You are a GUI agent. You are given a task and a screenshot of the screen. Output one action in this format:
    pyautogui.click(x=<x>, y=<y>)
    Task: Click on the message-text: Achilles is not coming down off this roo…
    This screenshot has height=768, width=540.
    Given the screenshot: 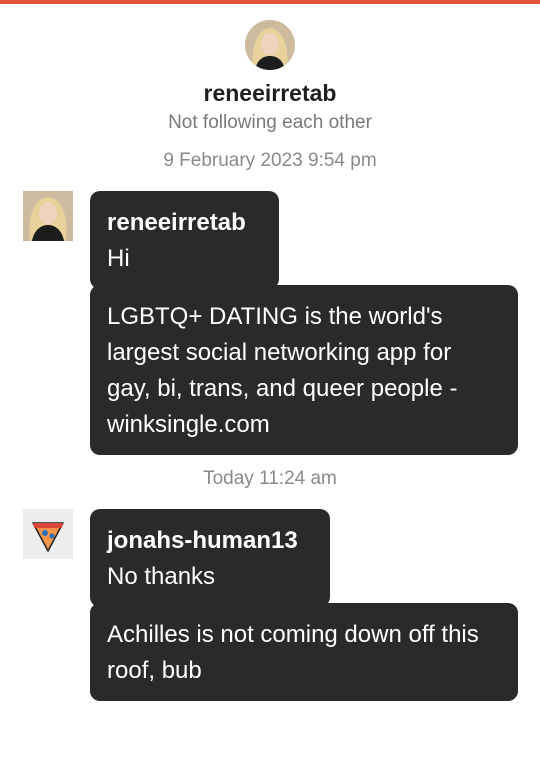 What is the action you would take?
    pyautogui.click(x=293, y=652)
    